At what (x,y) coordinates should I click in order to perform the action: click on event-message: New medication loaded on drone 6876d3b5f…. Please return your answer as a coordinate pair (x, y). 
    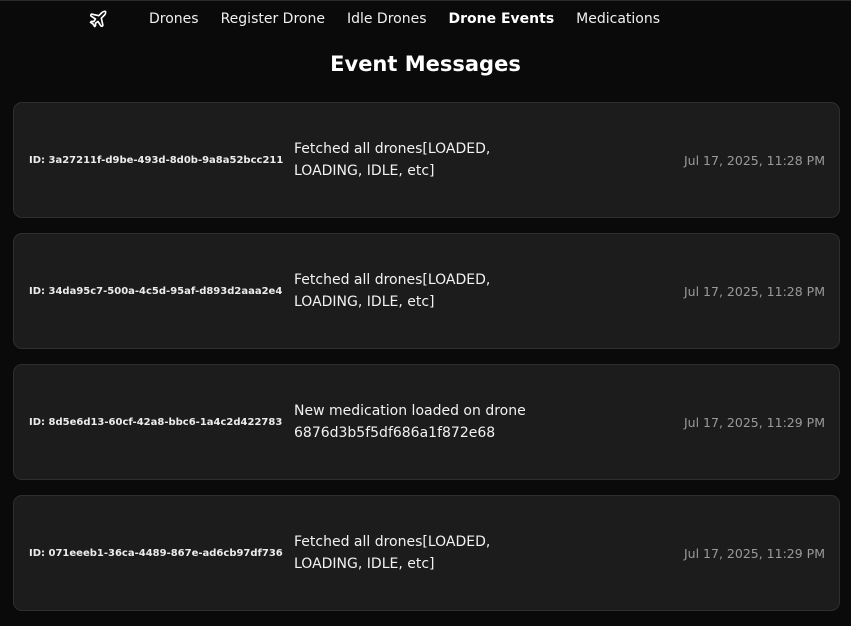
    Looking at the image, I should click on (410, 422).